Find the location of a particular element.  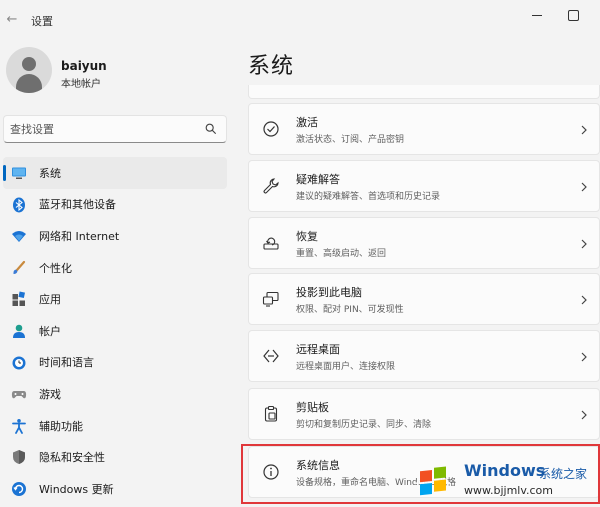

sidebar-item-label: 辅助功能 is located at coordinates (61, 426).